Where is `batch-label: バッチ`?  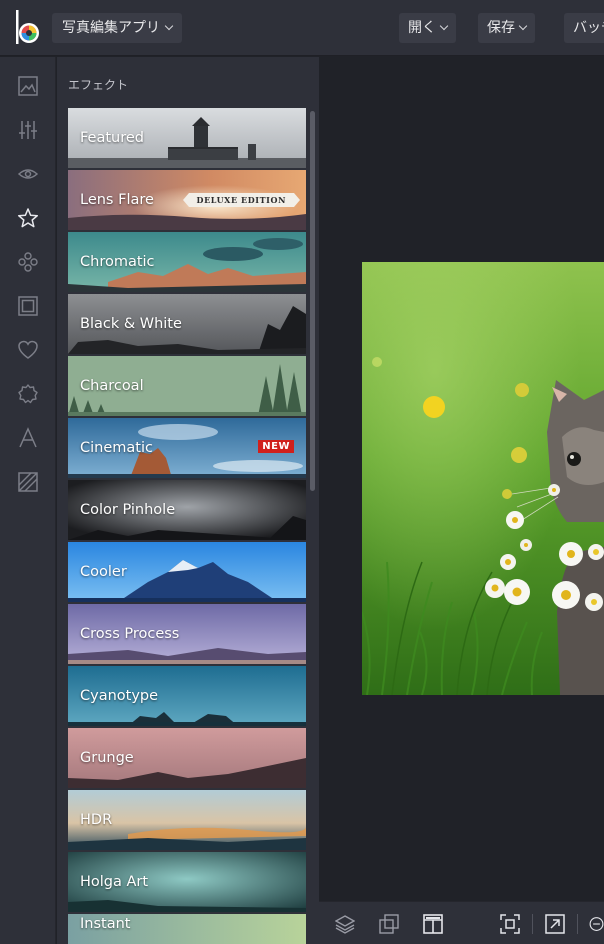
batch-label: バッチ is located at coordinates (588, 28).